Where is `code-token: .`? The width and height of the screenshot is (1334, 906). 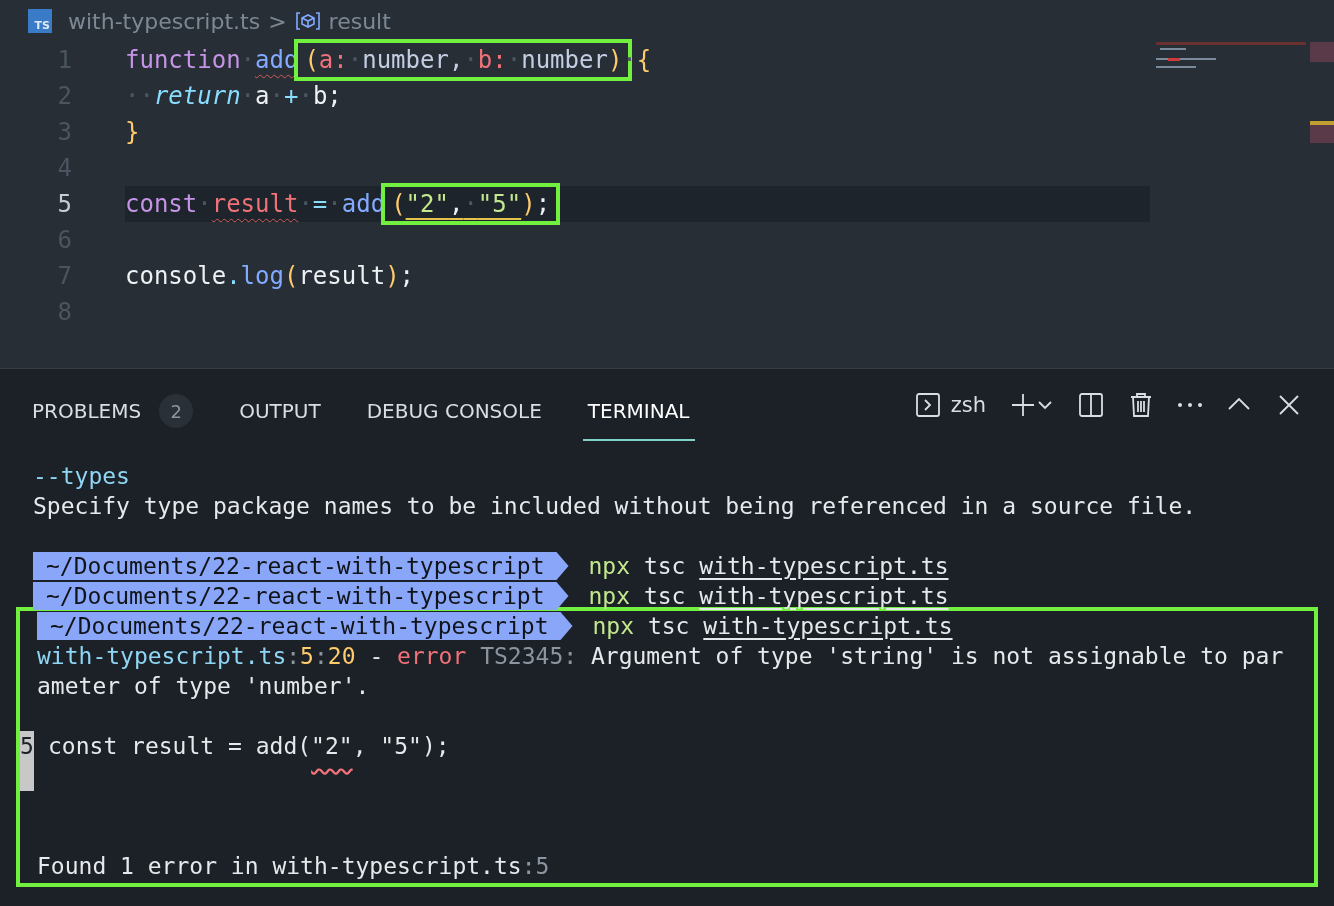
code-token: . is located at coordinates (233, 276).